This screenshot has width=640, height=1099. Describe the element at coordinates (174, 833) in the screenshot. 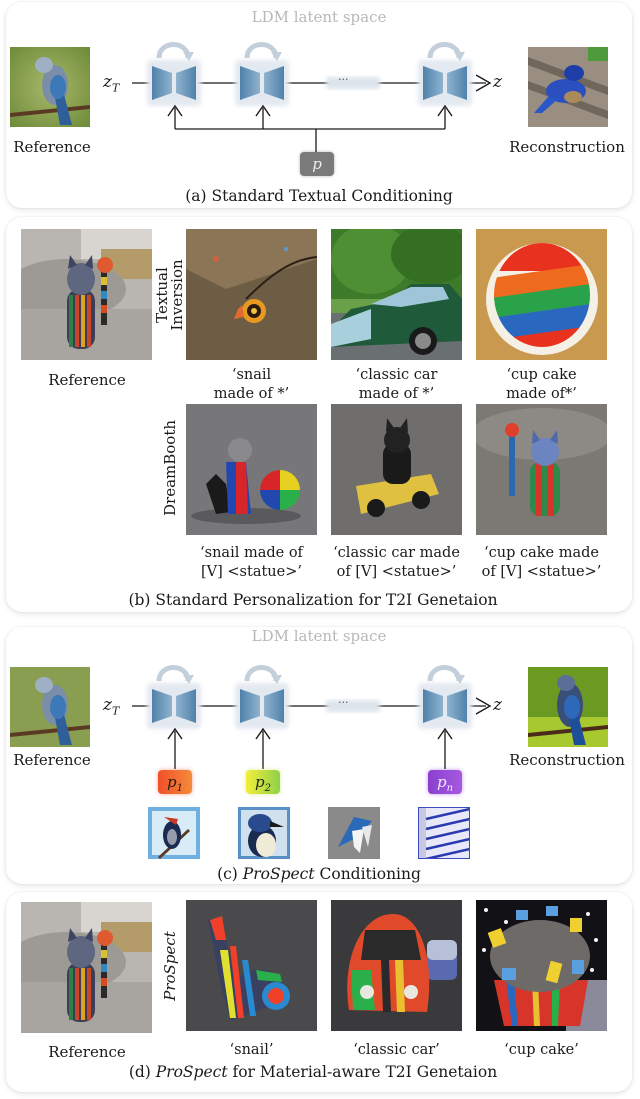

I see `stage-image-1-bird` at that location.